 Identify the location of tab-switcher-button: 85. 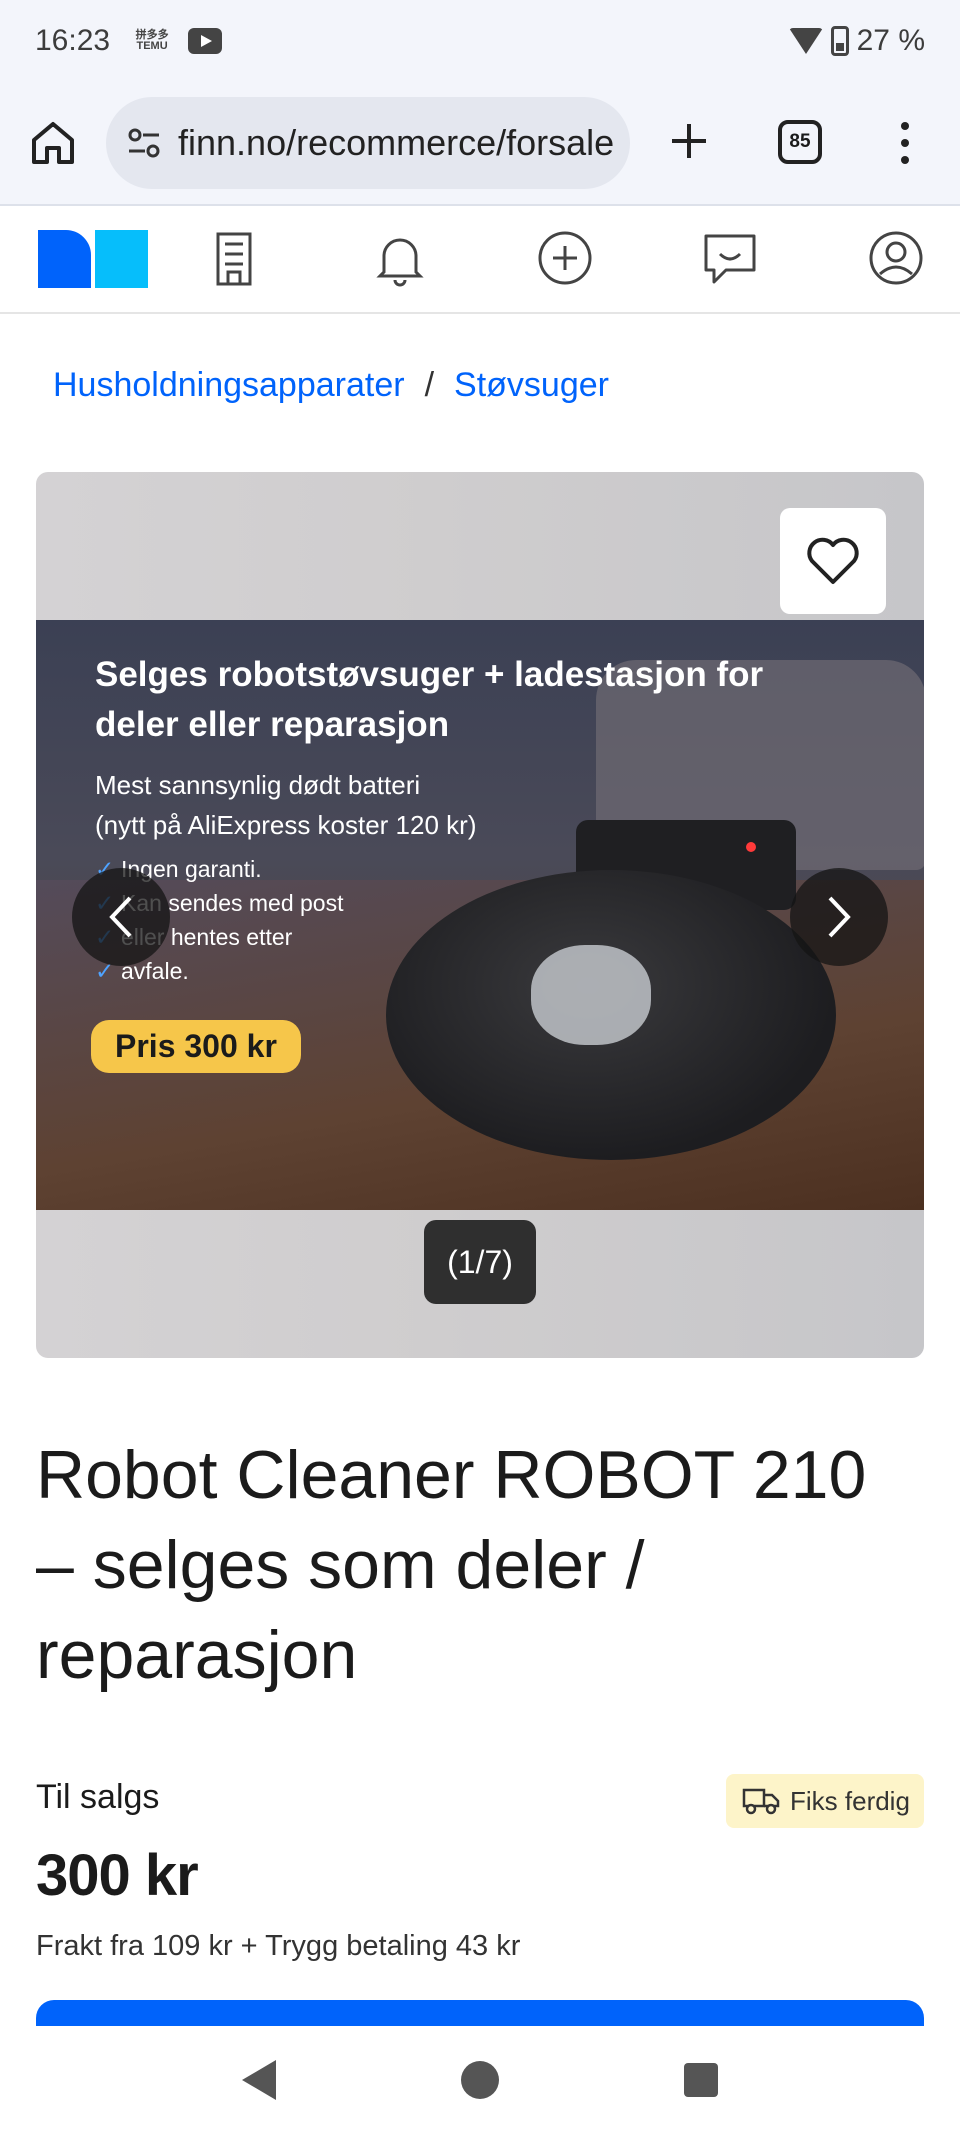
(800, 142).